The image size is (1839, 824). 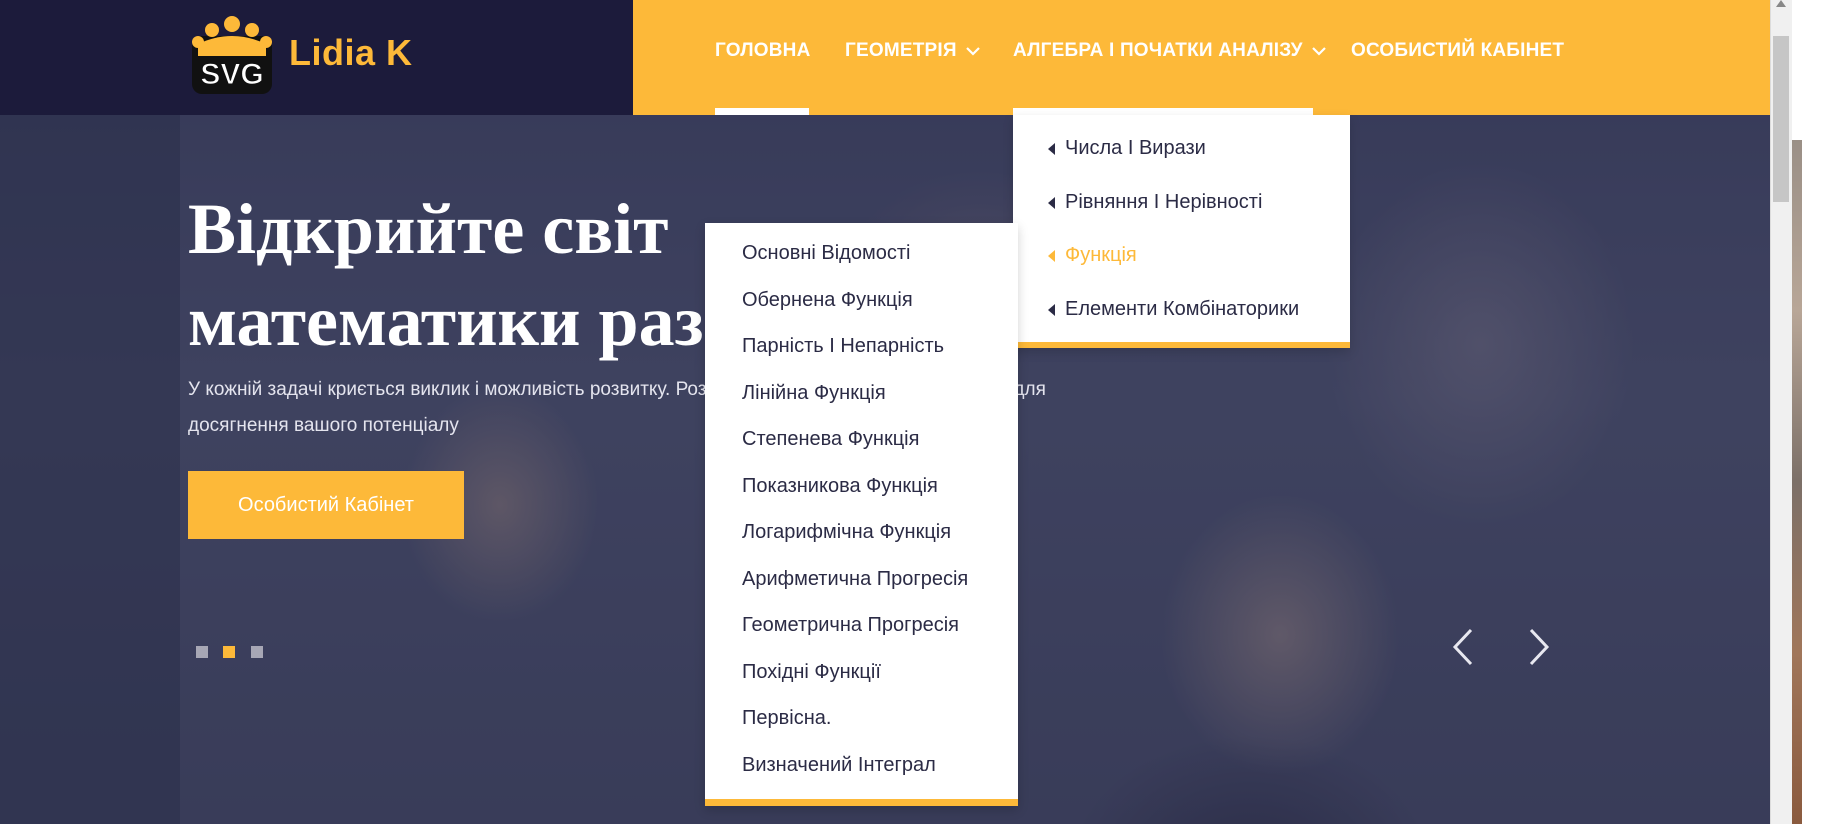 What do you see at coordinates (1457, 51) in the screenshot?
I see `nav-personal-cabinet: ОСОБИСТИЙ КАБІНЕТ` at bounding box center [1457, 51].